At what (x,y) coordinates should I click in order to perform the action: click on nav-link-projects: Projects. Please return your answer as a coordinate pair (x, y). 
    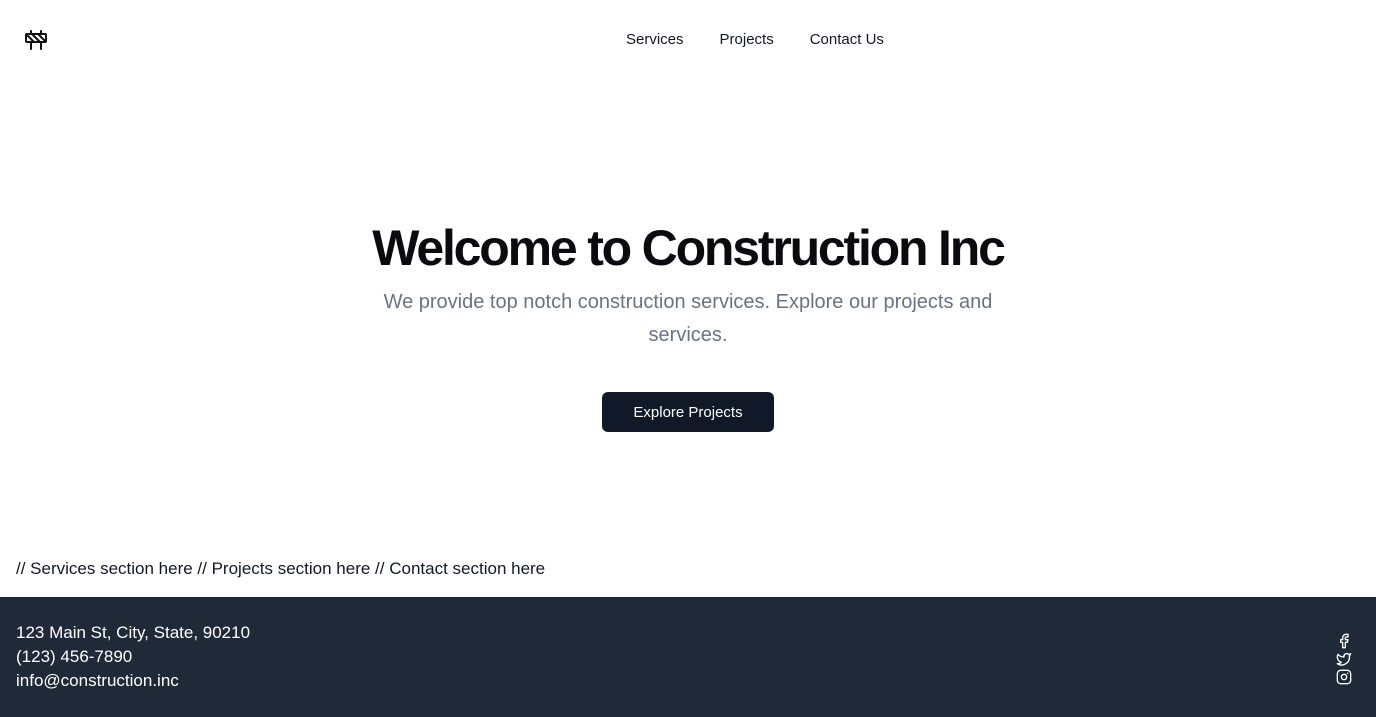
    Looking at the image, I should click on (747, 40).